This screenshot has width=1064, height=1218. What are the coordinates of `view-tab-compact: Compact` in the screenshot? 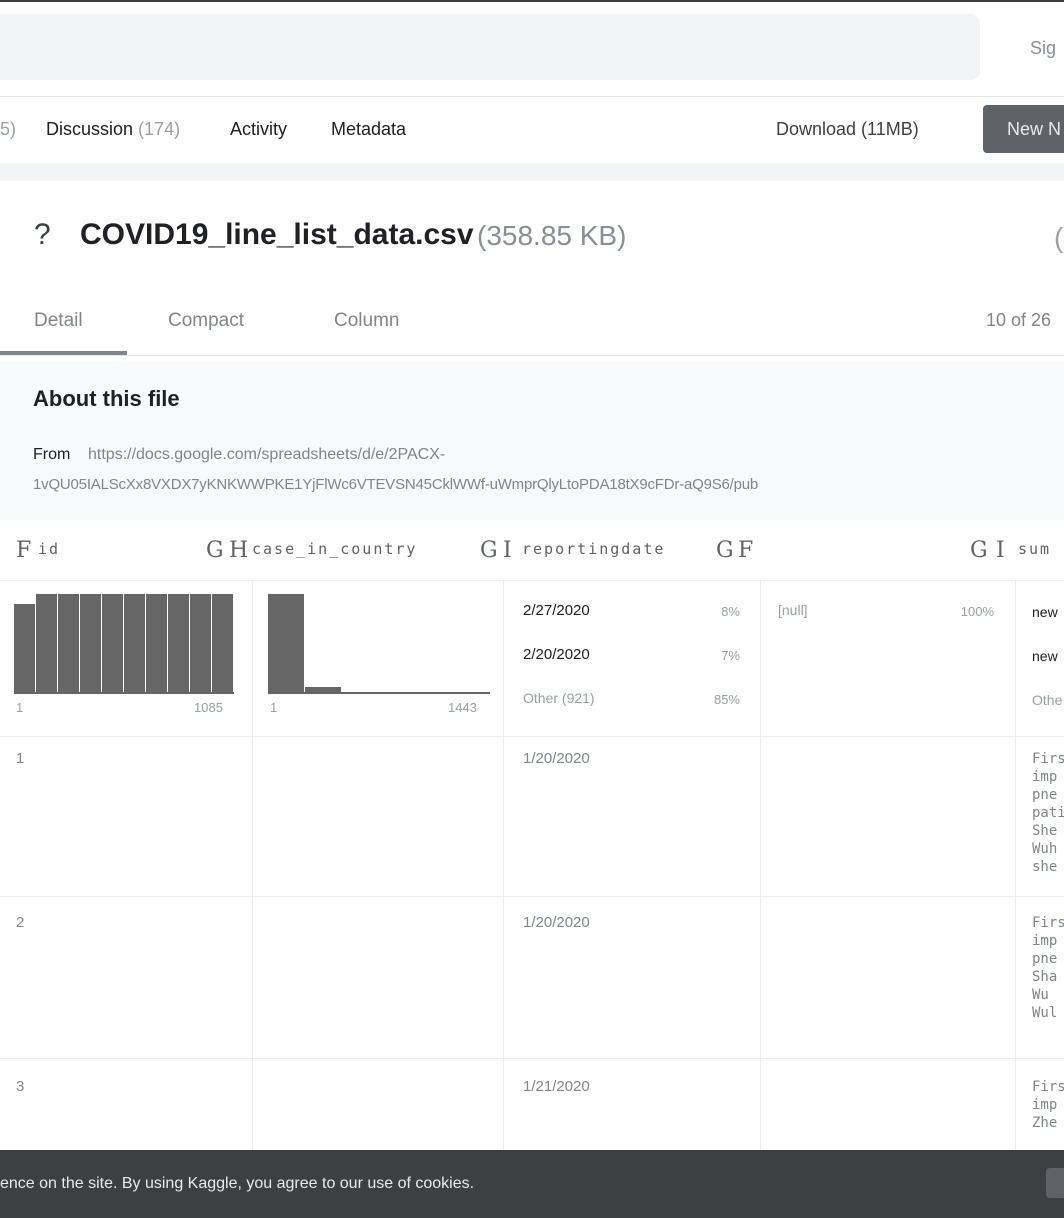 It's located at (206, 321).